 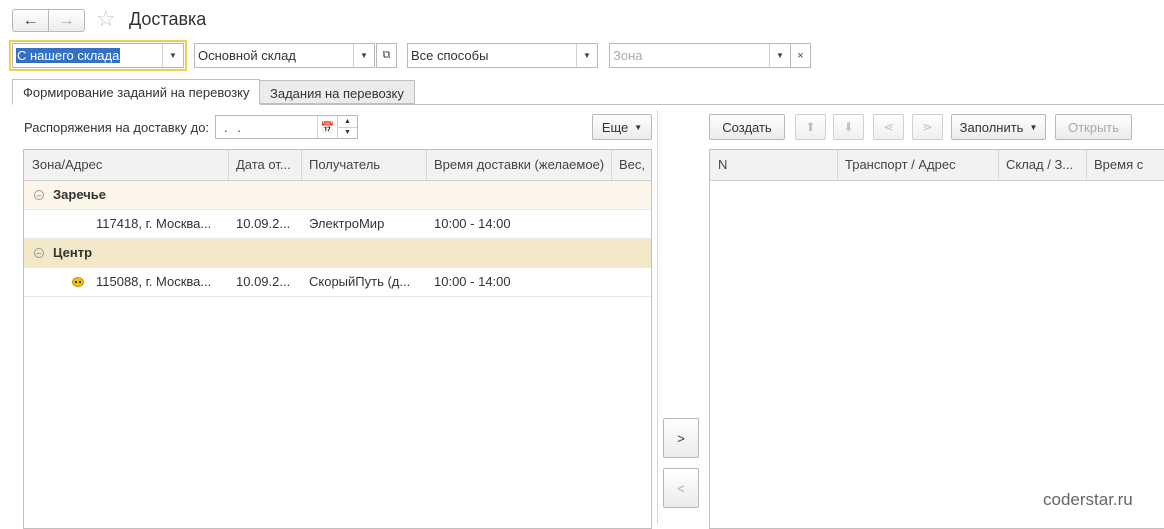 I want to click on more-label: Еще, so click(x=615, y=127).